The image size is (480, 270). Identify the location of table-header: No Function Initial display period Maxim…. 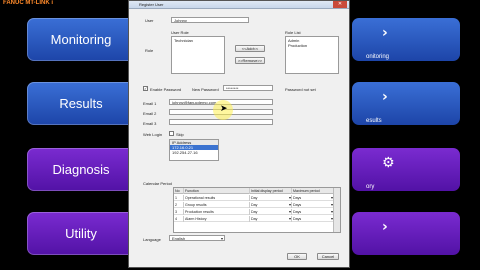
(257, 191).